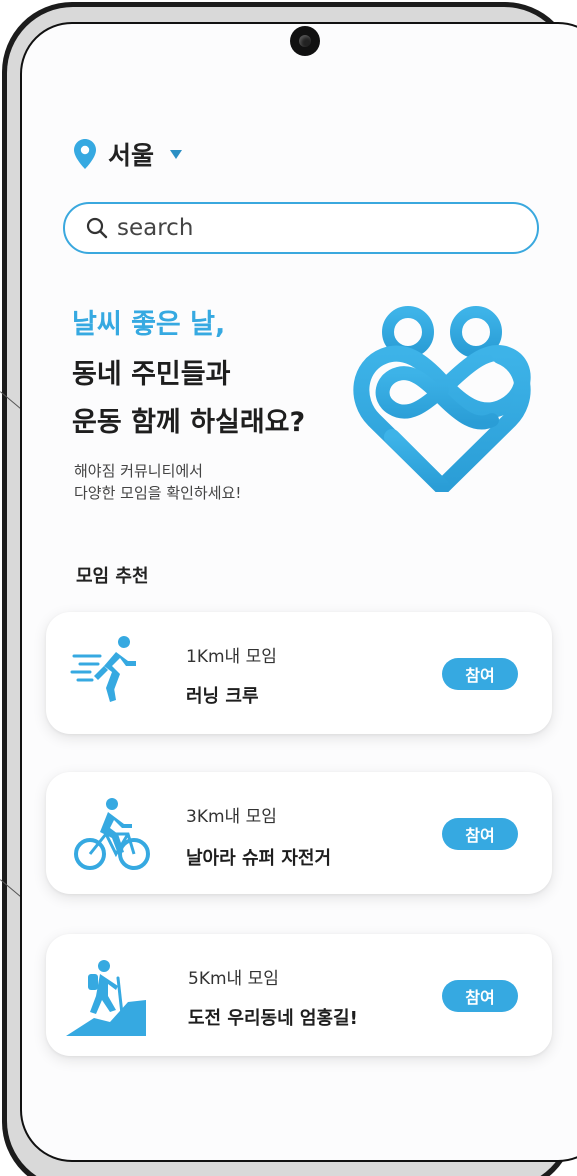 The height and width of the screenshot is (1176, 577). Describe the element at coordinates (155, 228) in the screenshot. I see `search-placeholder: search` at that location.